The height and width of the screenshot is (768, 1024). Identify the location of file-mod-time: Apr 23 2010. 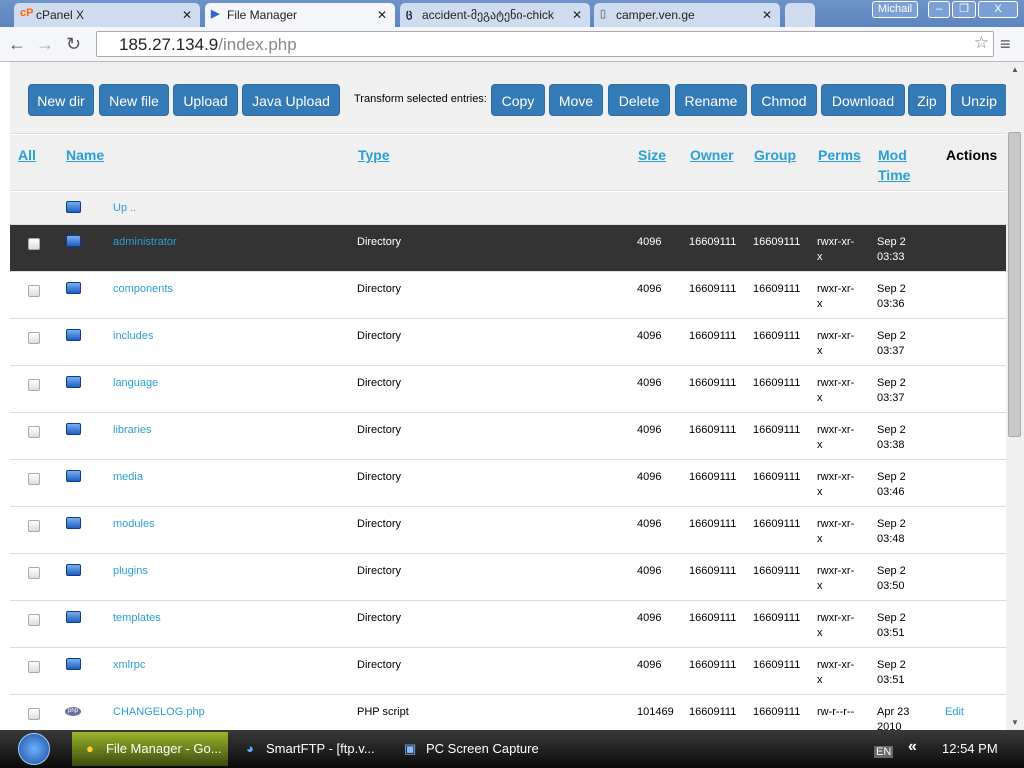
(893, 717).